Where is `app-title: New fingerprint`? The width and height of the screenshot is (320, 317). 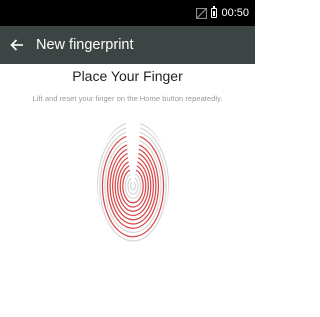
app-title: New fingerprint is located at coordinates (85, 45).